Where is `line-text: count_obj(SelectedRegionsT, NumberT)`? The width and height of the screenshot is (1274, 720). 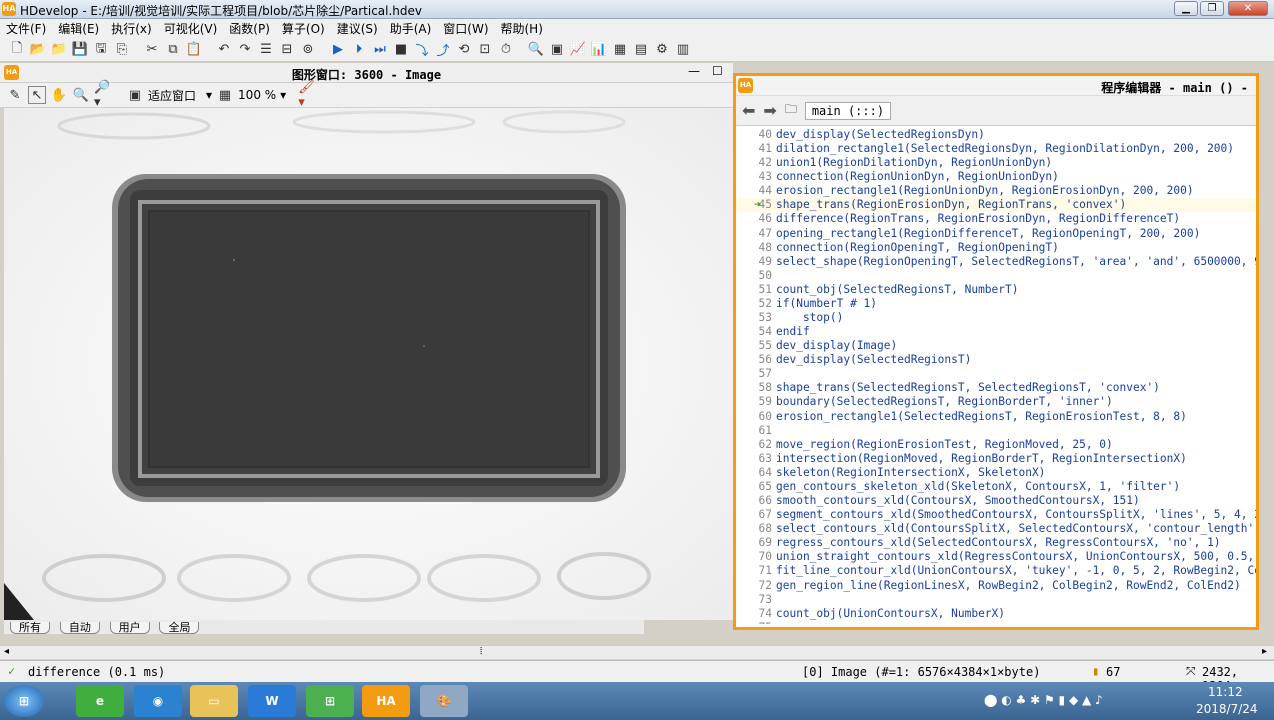 line-text: count_obj(SelectedRegionsT, NumberT) is located at coordinates (897, 289).